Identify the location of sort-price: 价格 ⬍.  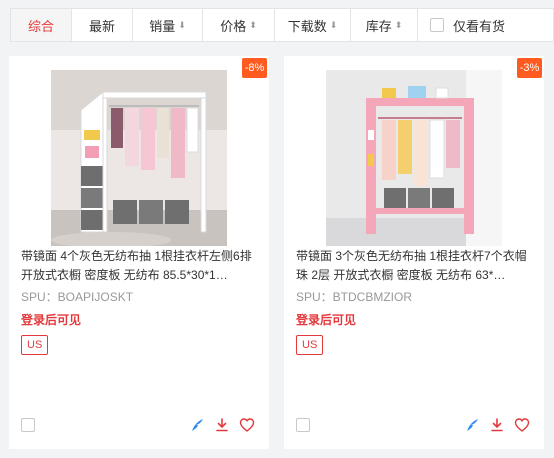
(239, 25).